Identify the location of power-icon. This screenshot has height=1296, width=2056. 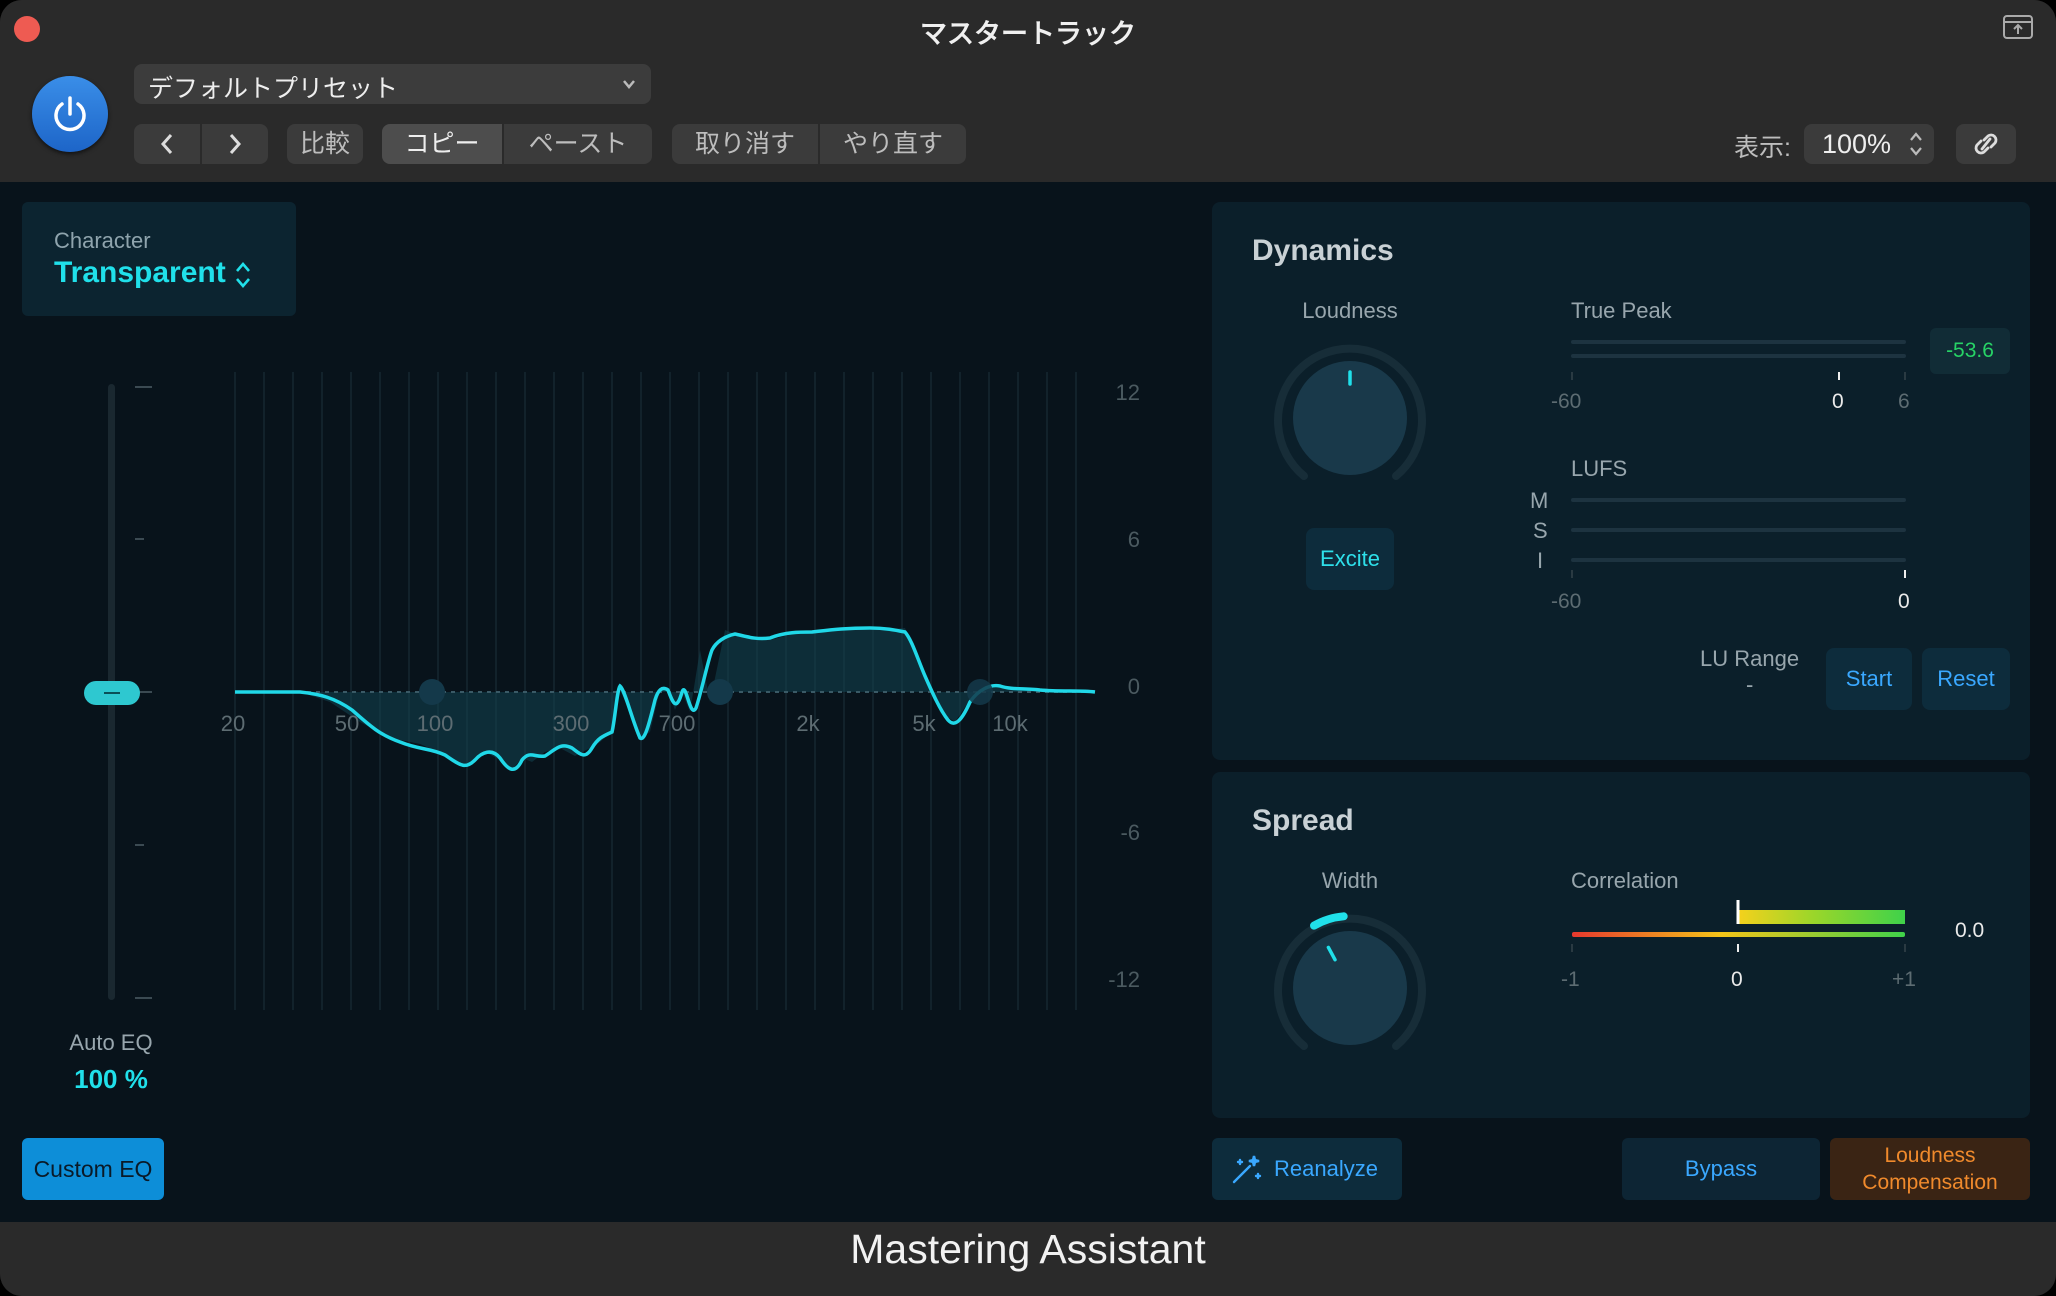
(70, 114).